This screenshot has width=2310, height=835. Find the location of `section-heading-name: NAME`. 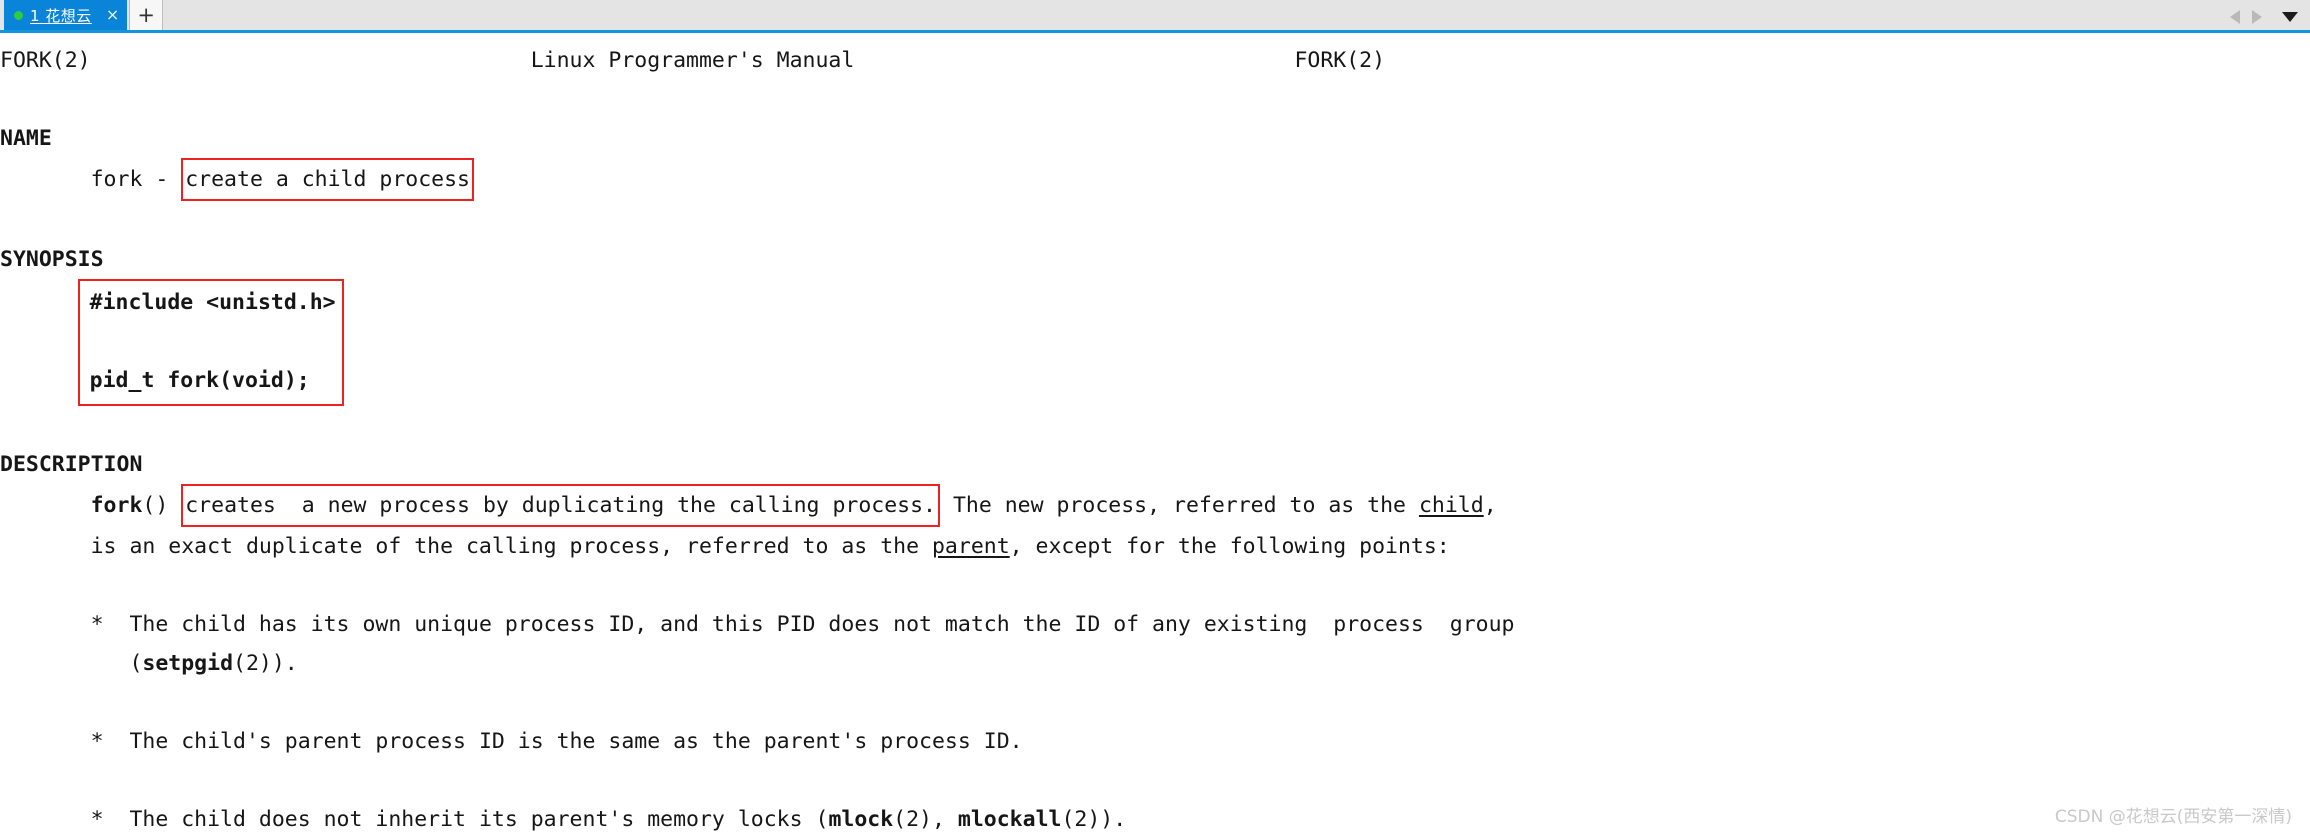

section-heading-name: NAME is located at coordinates (26, 138).